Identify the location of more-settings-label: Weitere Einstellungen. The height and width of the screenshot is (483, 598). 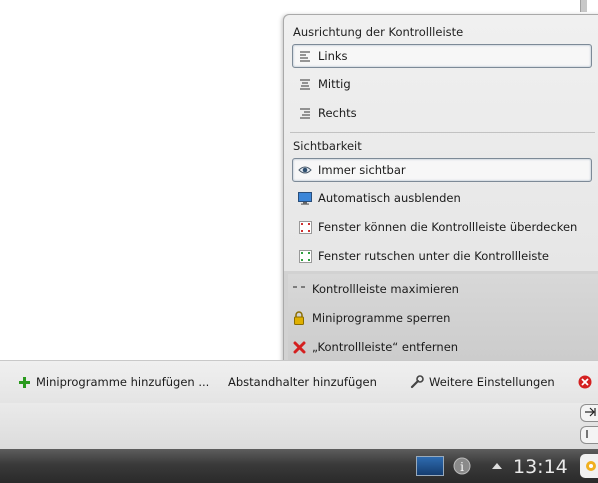
(492, 382).